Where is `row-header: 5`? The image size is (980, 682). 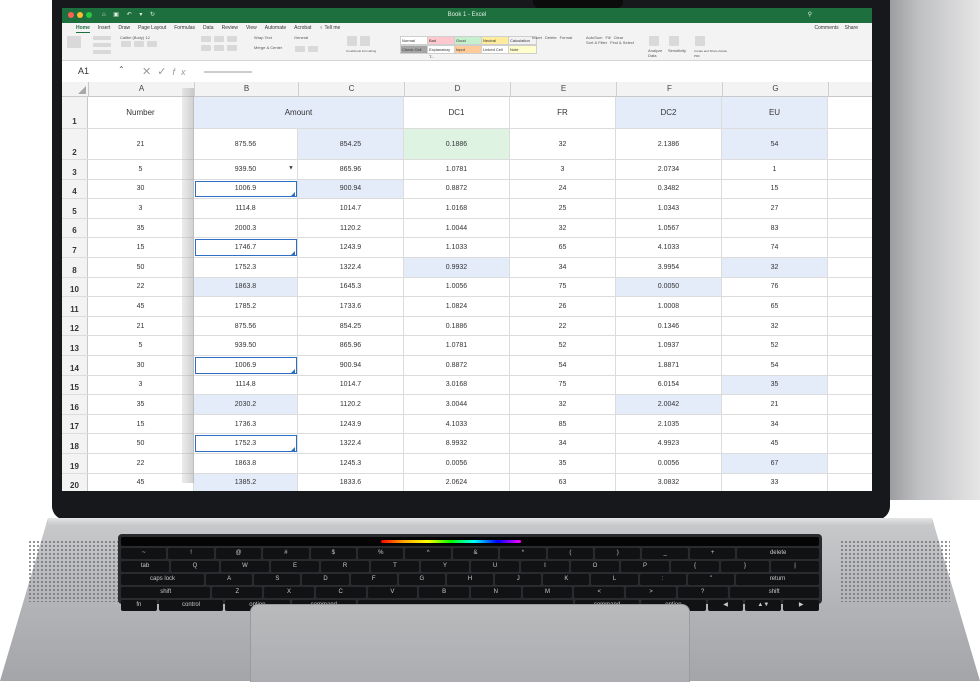
row-header: 5 is located at coordinates (75, 208).